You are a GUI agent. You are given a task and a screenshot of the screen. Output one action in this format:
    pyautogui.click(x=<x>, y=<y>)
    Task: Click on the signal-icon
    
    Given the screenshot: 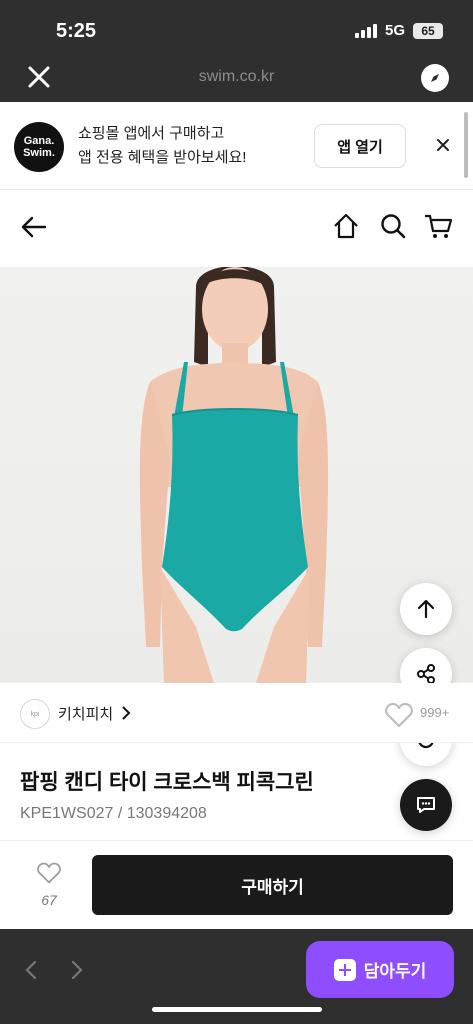 What is the action you would take?
    pyautogui.click(x=365, y=30)
    